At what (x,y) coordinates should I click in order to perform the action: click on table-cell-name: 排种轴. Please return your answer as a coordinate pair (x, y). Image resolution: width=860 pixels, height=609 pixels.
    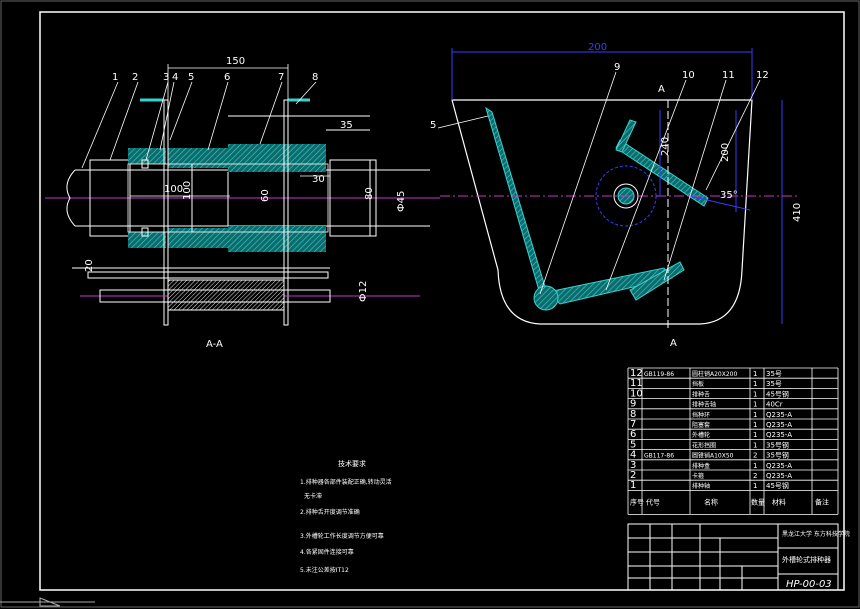
    Looking at the image, I should click on (701, 486).